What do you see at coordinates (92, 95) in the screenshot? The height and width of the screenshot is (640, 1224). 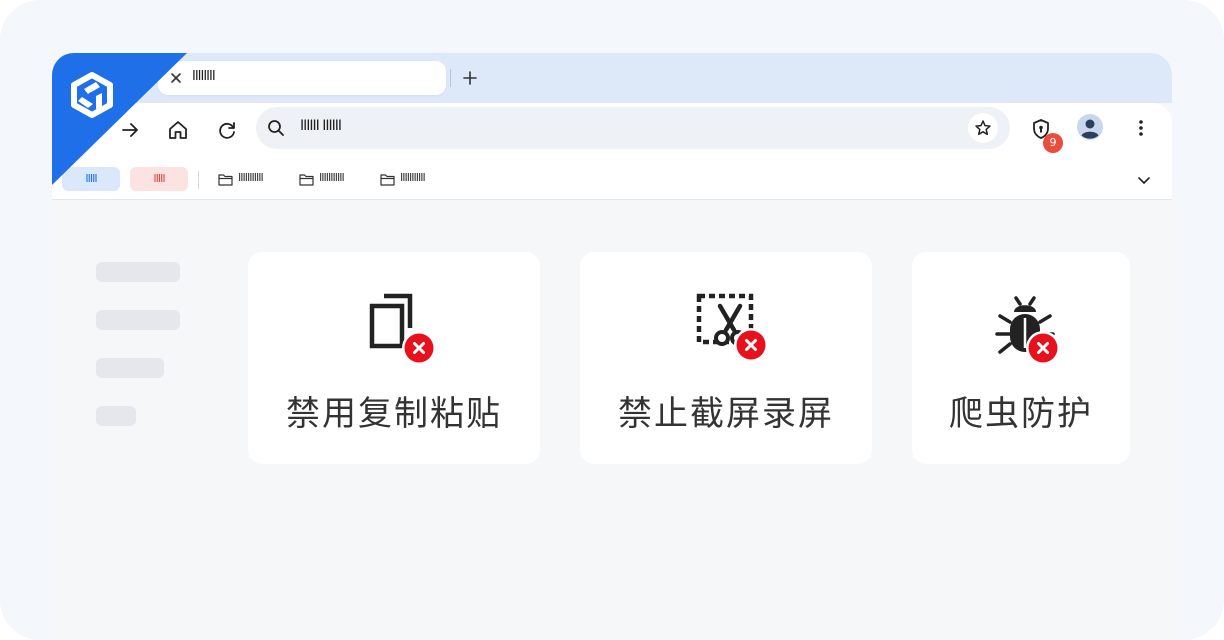 I see `brand-logo-icon` at bounding box center [92, 95].